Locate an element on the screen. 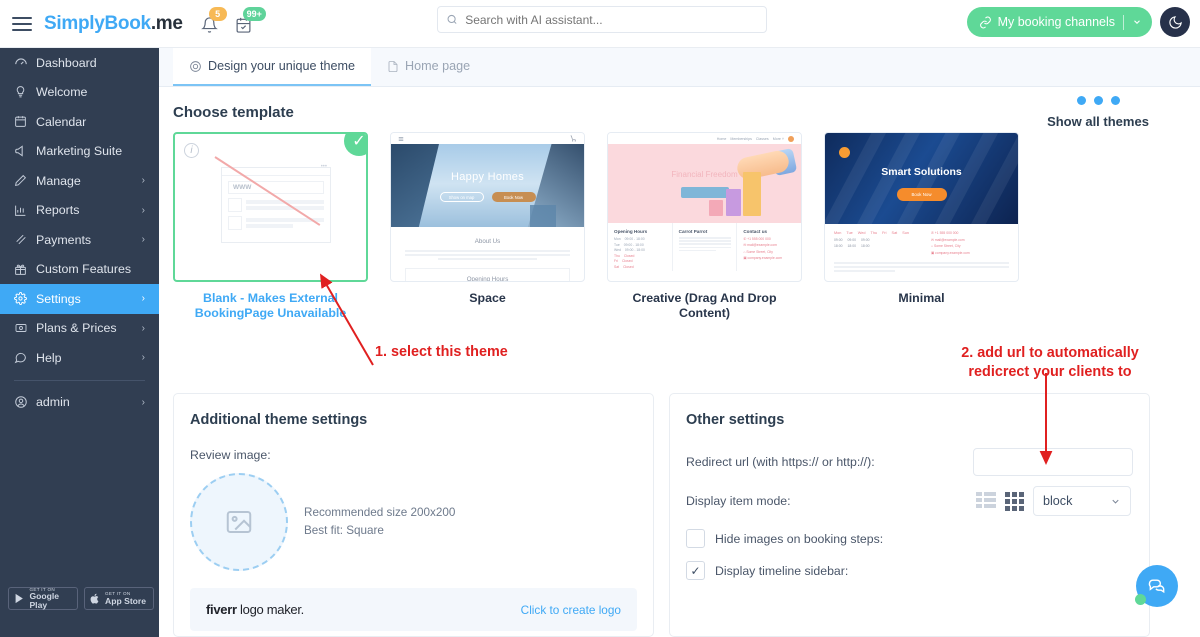 The width and height of the screenshot is (1200, 637). palette-icon is located at coordinates (195, 66).